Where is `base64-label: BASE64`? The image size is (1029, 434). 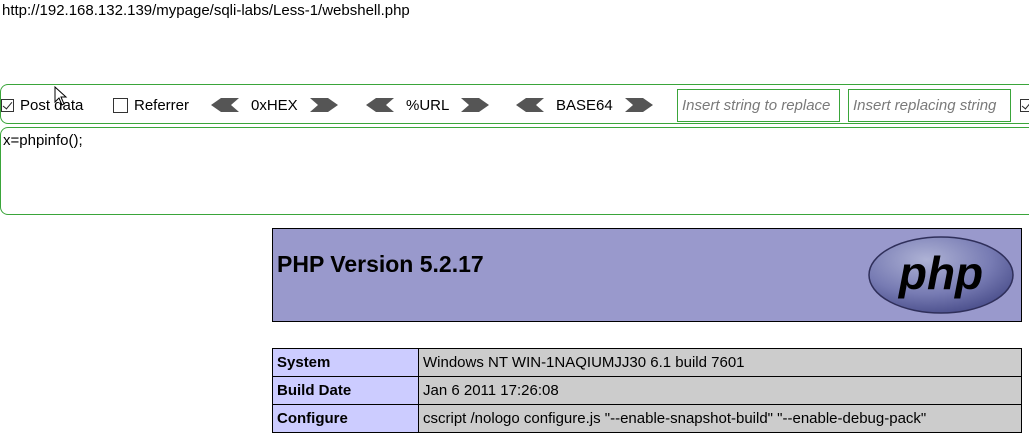
base64-label: BASE64 is located at coordinates (584, 105).